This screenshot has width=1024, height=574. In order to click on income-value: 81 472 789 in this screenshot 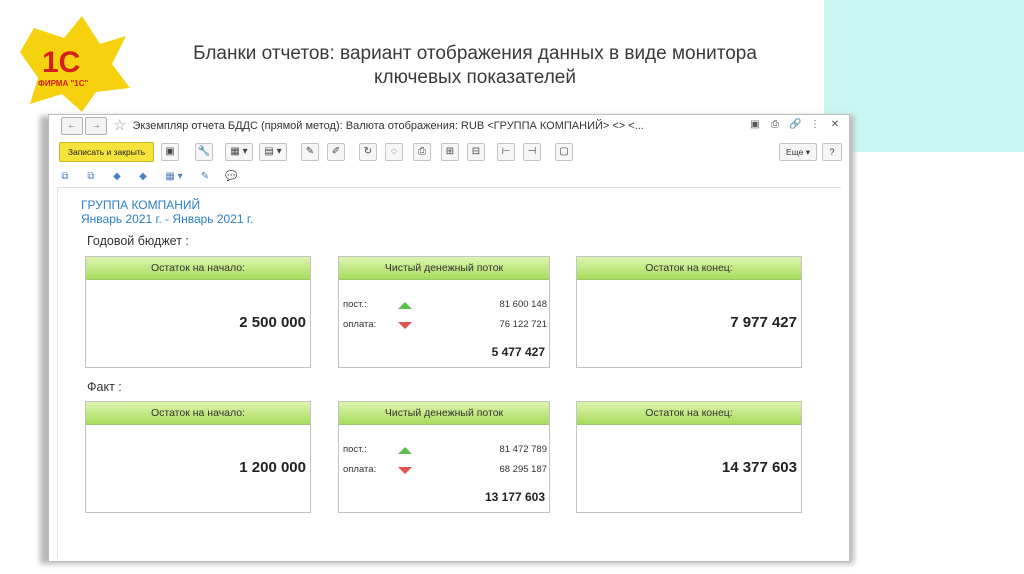, I will do `click(523, 449)`.